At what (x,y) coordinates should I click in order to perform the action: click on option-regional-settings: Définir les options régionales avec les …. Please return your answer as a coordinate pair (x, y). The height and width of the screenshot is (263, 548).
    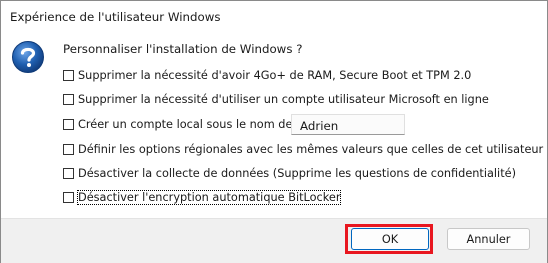
    Looking at the image, I should click on (303, 149).